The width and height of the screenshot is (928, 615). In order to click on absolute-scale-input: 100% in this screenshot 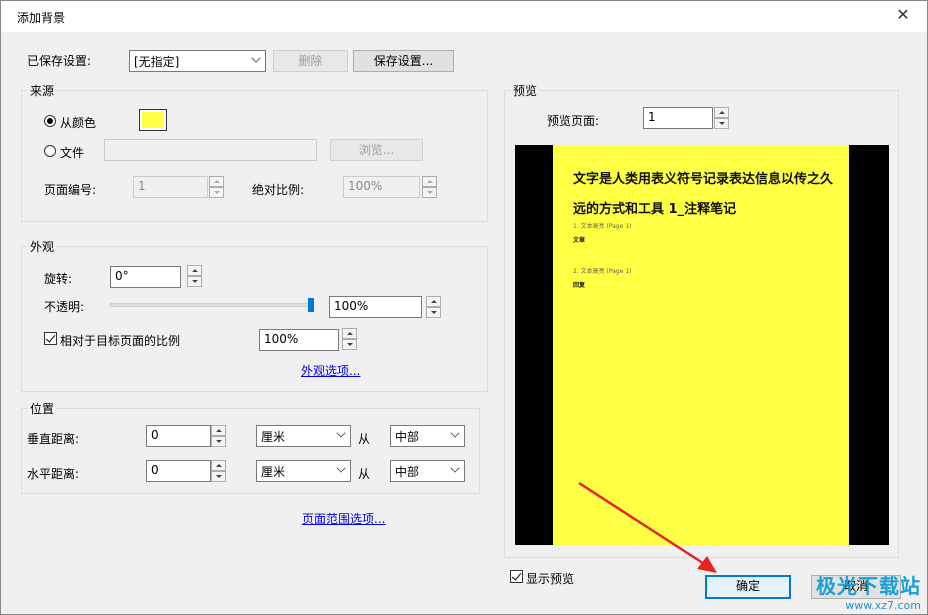, I will do `click(381, 187)`.